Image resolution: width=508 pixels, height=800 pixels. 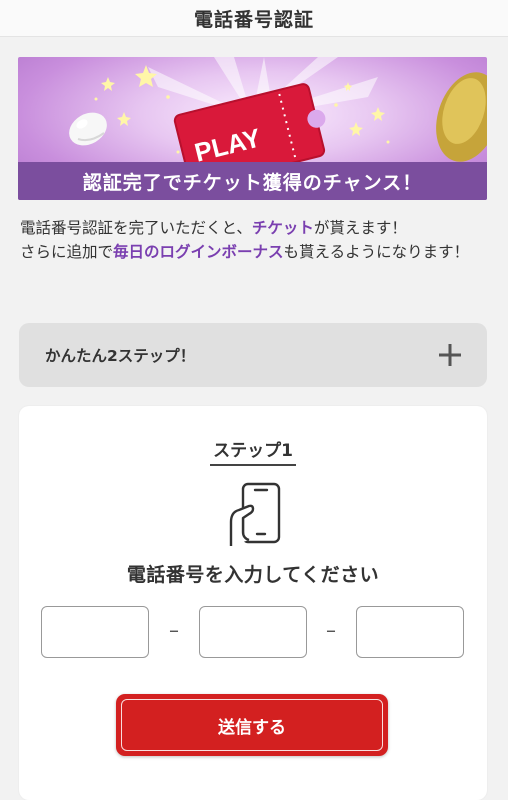 What do you see at coordinates (360, 228) in the screenshot?
I see `intro-line1-end: が貰えます！` at bounding box center [360, 228].